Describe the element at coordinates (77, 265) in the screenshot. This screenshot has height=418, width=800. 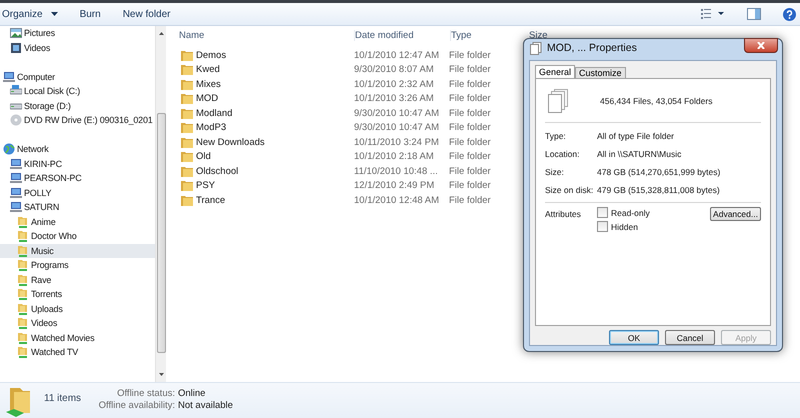
I see `nav-item: Programs` at that location.